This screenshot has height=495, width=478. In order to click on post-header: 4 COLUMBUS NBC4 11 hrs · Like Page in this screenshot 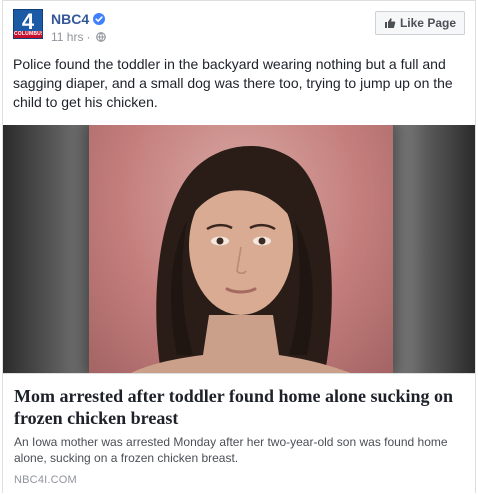, I will do `click(239, 27)`.